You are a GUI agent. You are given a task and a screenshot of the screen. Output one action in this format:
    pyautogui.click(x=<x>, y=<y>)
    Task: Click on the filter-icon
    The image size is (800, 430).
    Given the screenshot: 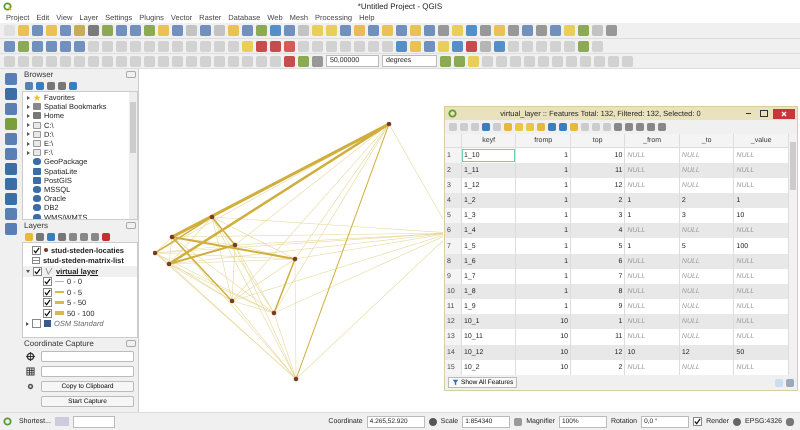 What is the action you would take?
    pyautogui.click(x=455, y=382)
    